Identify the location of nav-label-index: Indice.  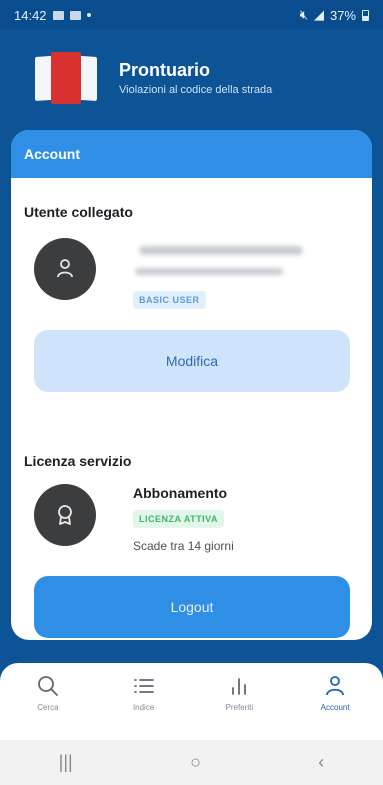
(143, 707).